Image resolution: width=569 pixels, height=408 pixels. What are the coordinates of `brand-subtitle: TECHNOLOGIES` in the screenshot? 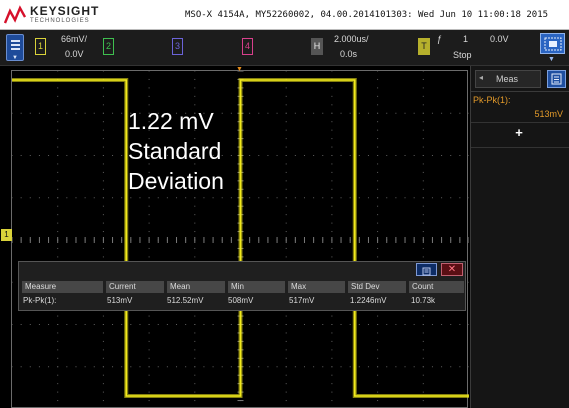 It's located at (60, 21).